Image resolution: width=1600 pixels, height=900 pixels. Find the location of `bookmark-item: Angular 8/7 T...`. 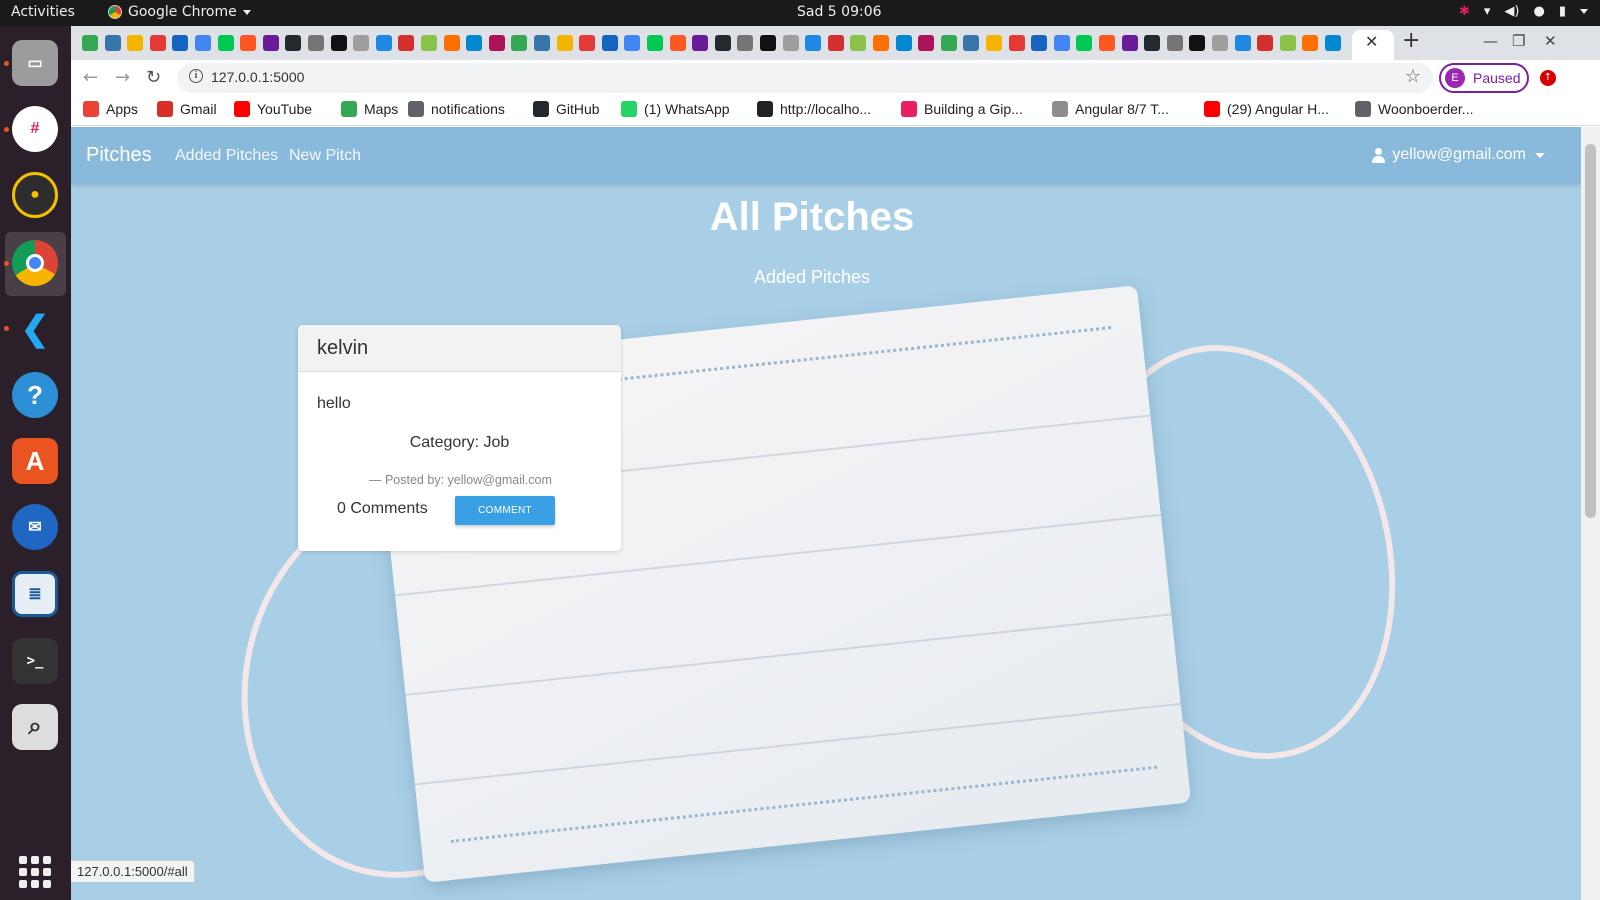

bookmark-item: Angular 8/7 T... is located at coordinates (1110, 109).